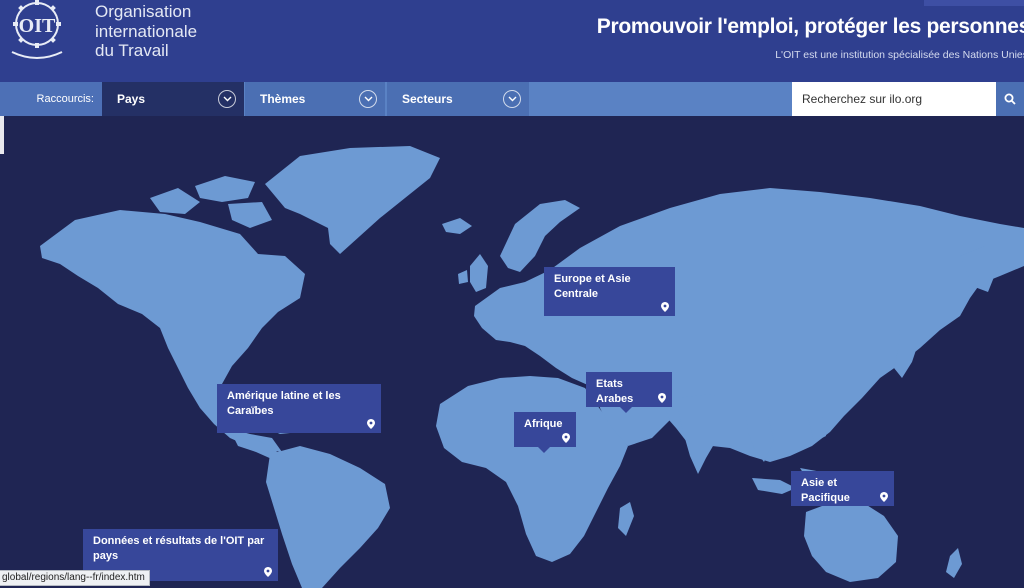  I want to click on search-input, so click(894, 99).